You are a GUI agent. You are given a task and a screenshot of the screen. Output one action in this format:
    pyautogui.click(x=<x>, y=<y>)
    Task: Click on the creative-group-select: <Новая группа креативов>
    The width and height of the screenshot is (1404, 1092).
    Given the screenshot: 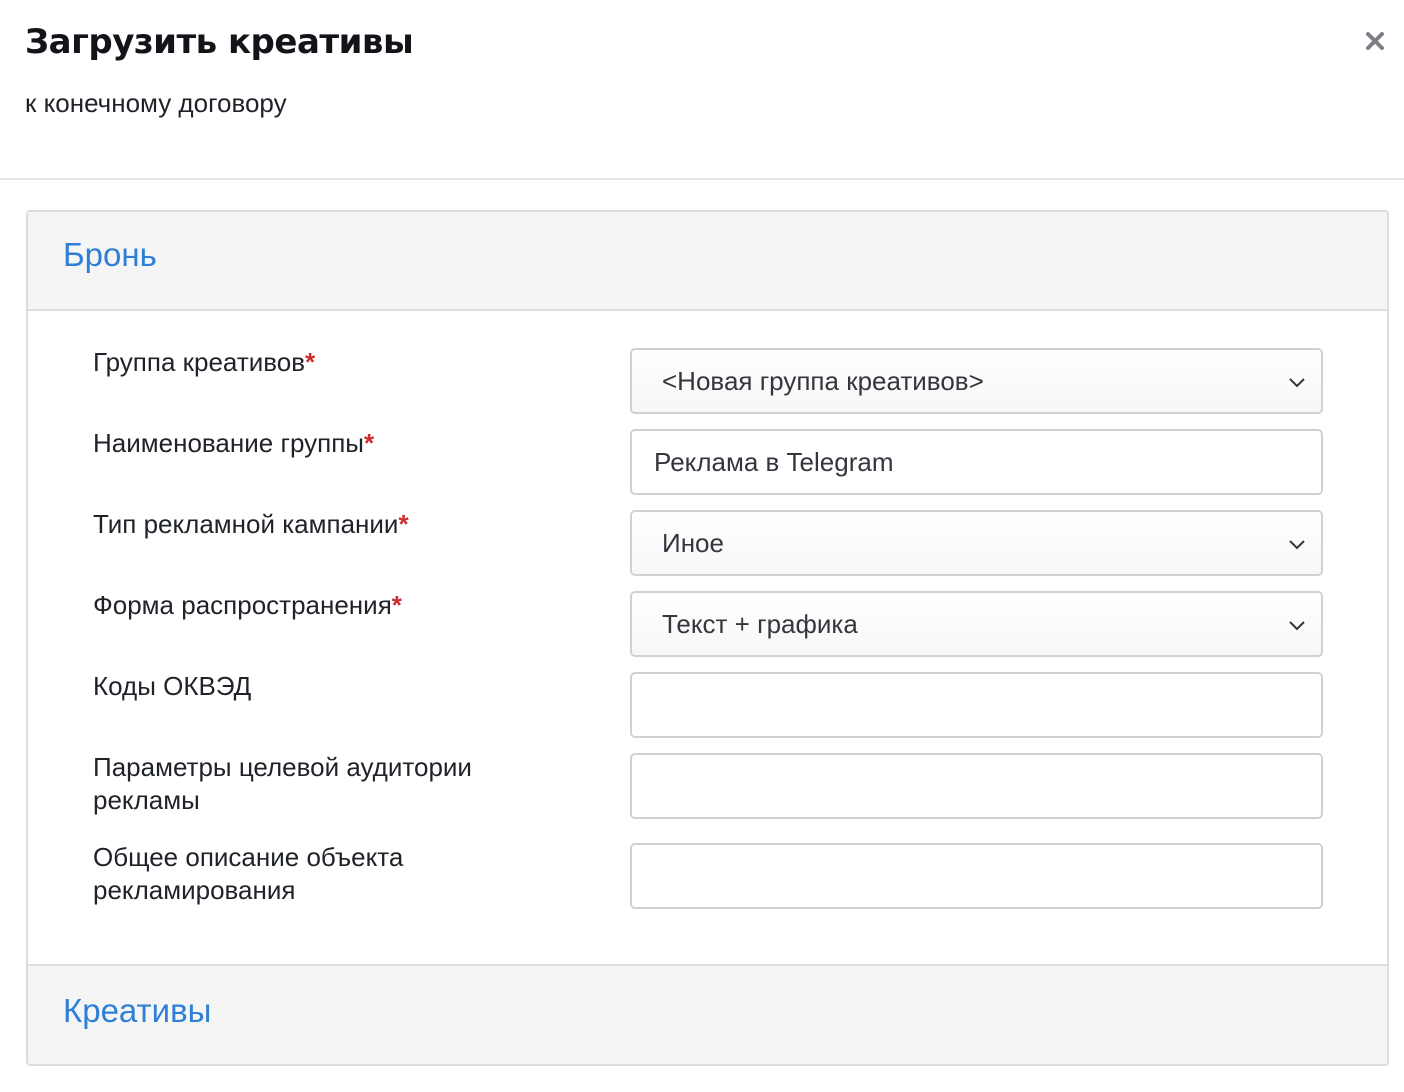 What is the action you would take?
    pyautogui.click(x=976, y=381)
    